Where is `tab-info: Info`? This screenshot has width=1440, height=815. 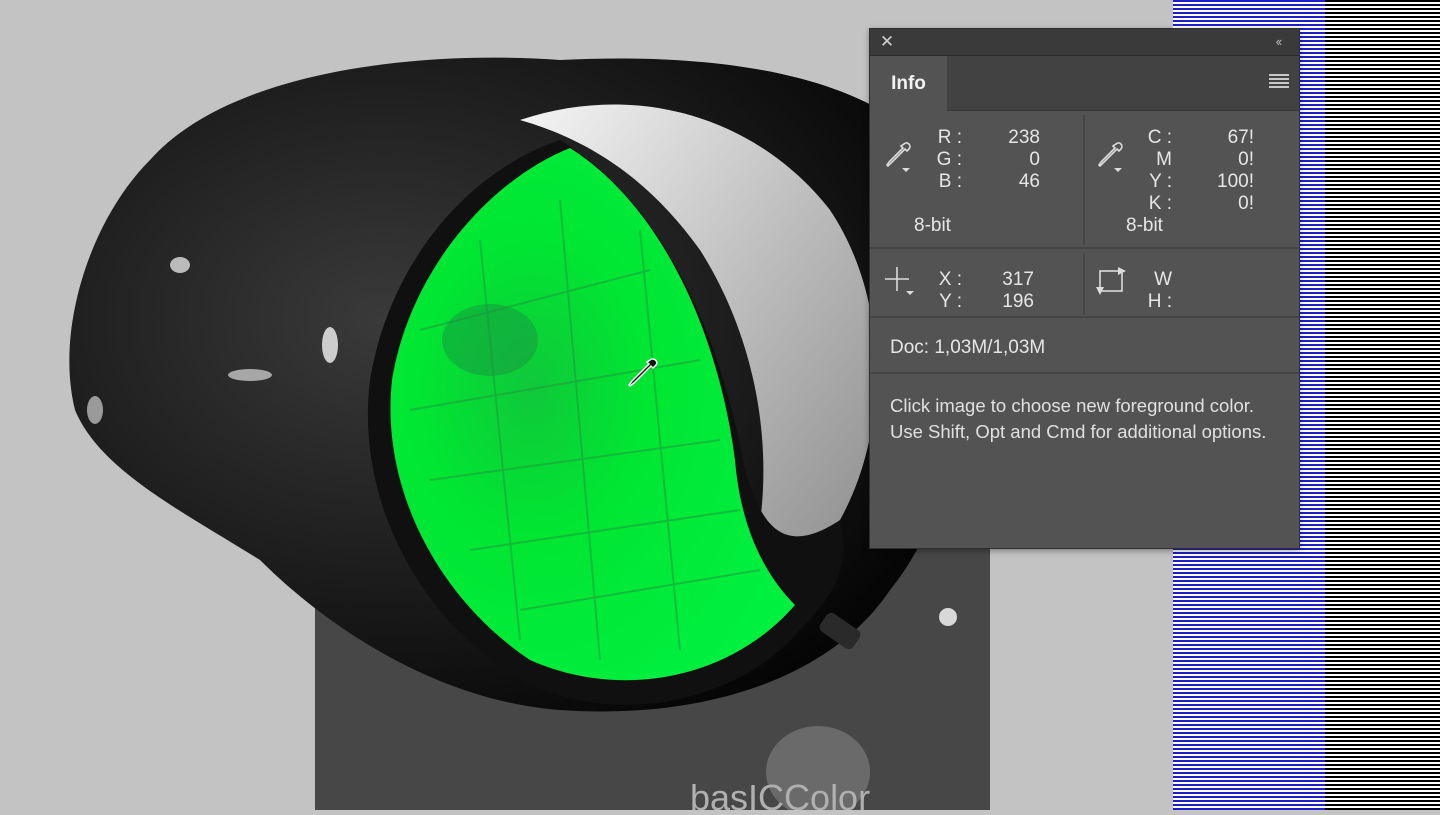
tab-info: Info is located at coordinates (908, 83).